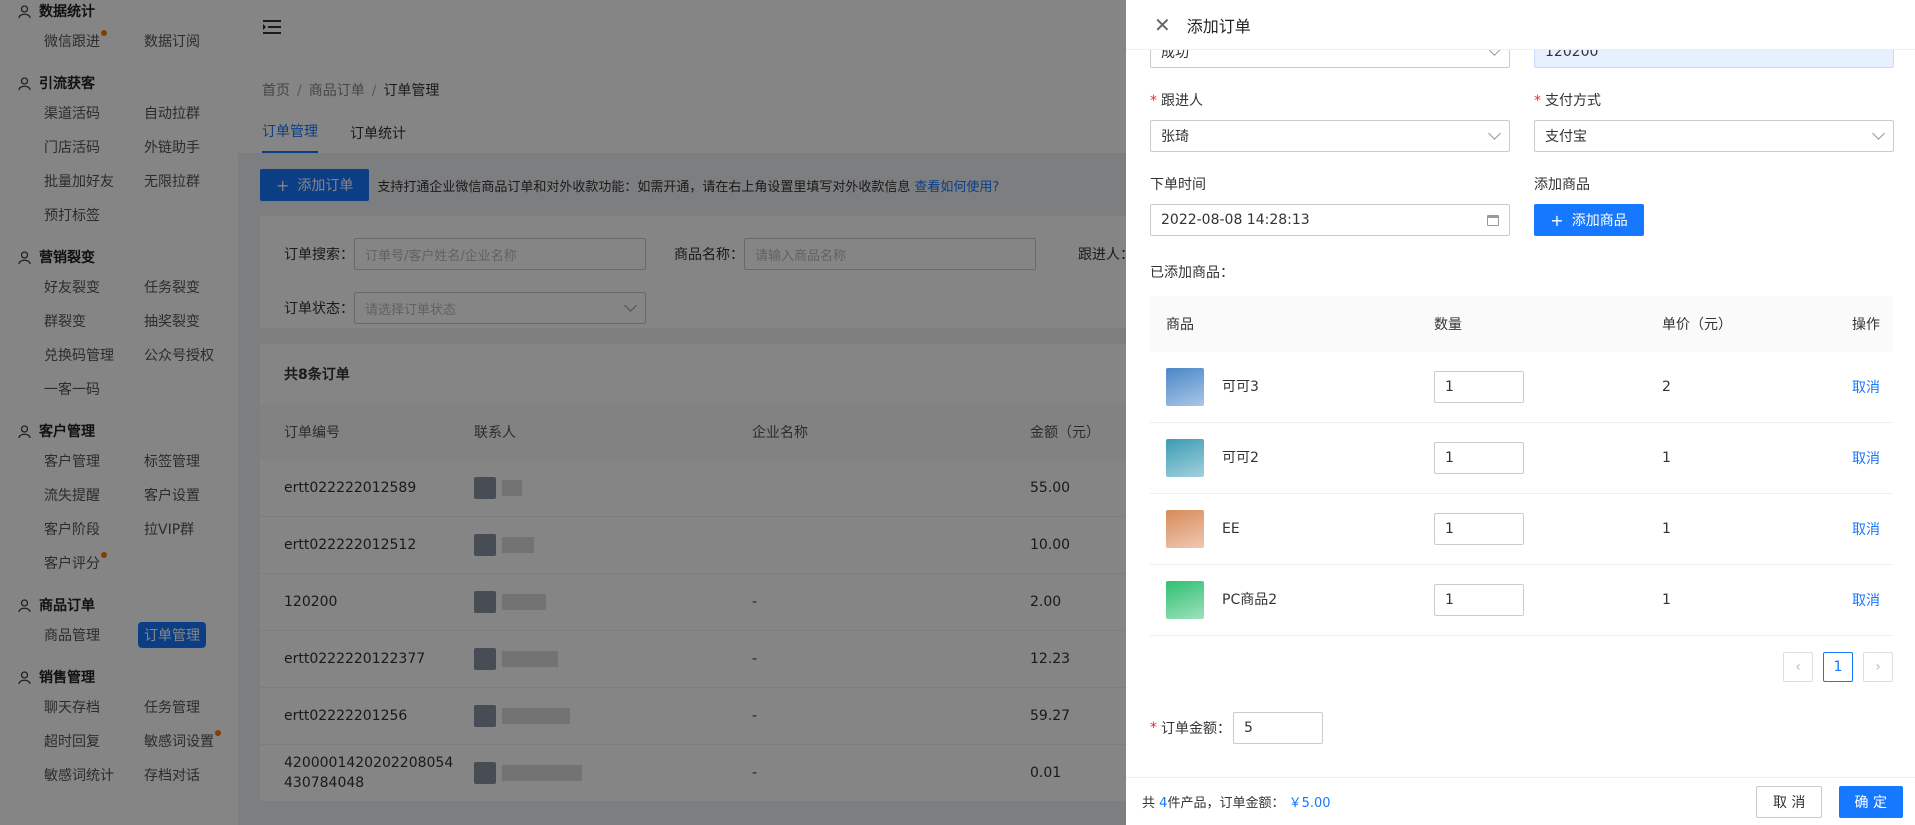 The width and height of the screenshot is (1915, 825). What do you see at coordinates (1521, 324) in the screenshot?
I see `products-header: 商品 数量 单价（元） 操作` at bounding box center [1521, 324].